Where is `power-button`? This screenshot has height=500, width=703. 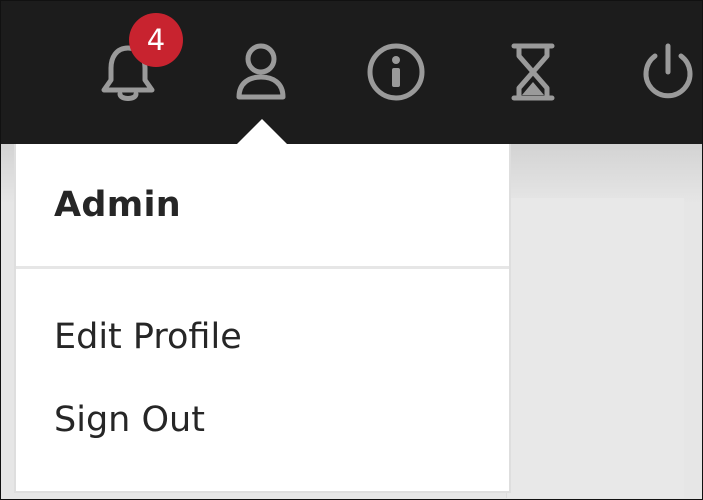 power-button is located at coordinates (662, 72).